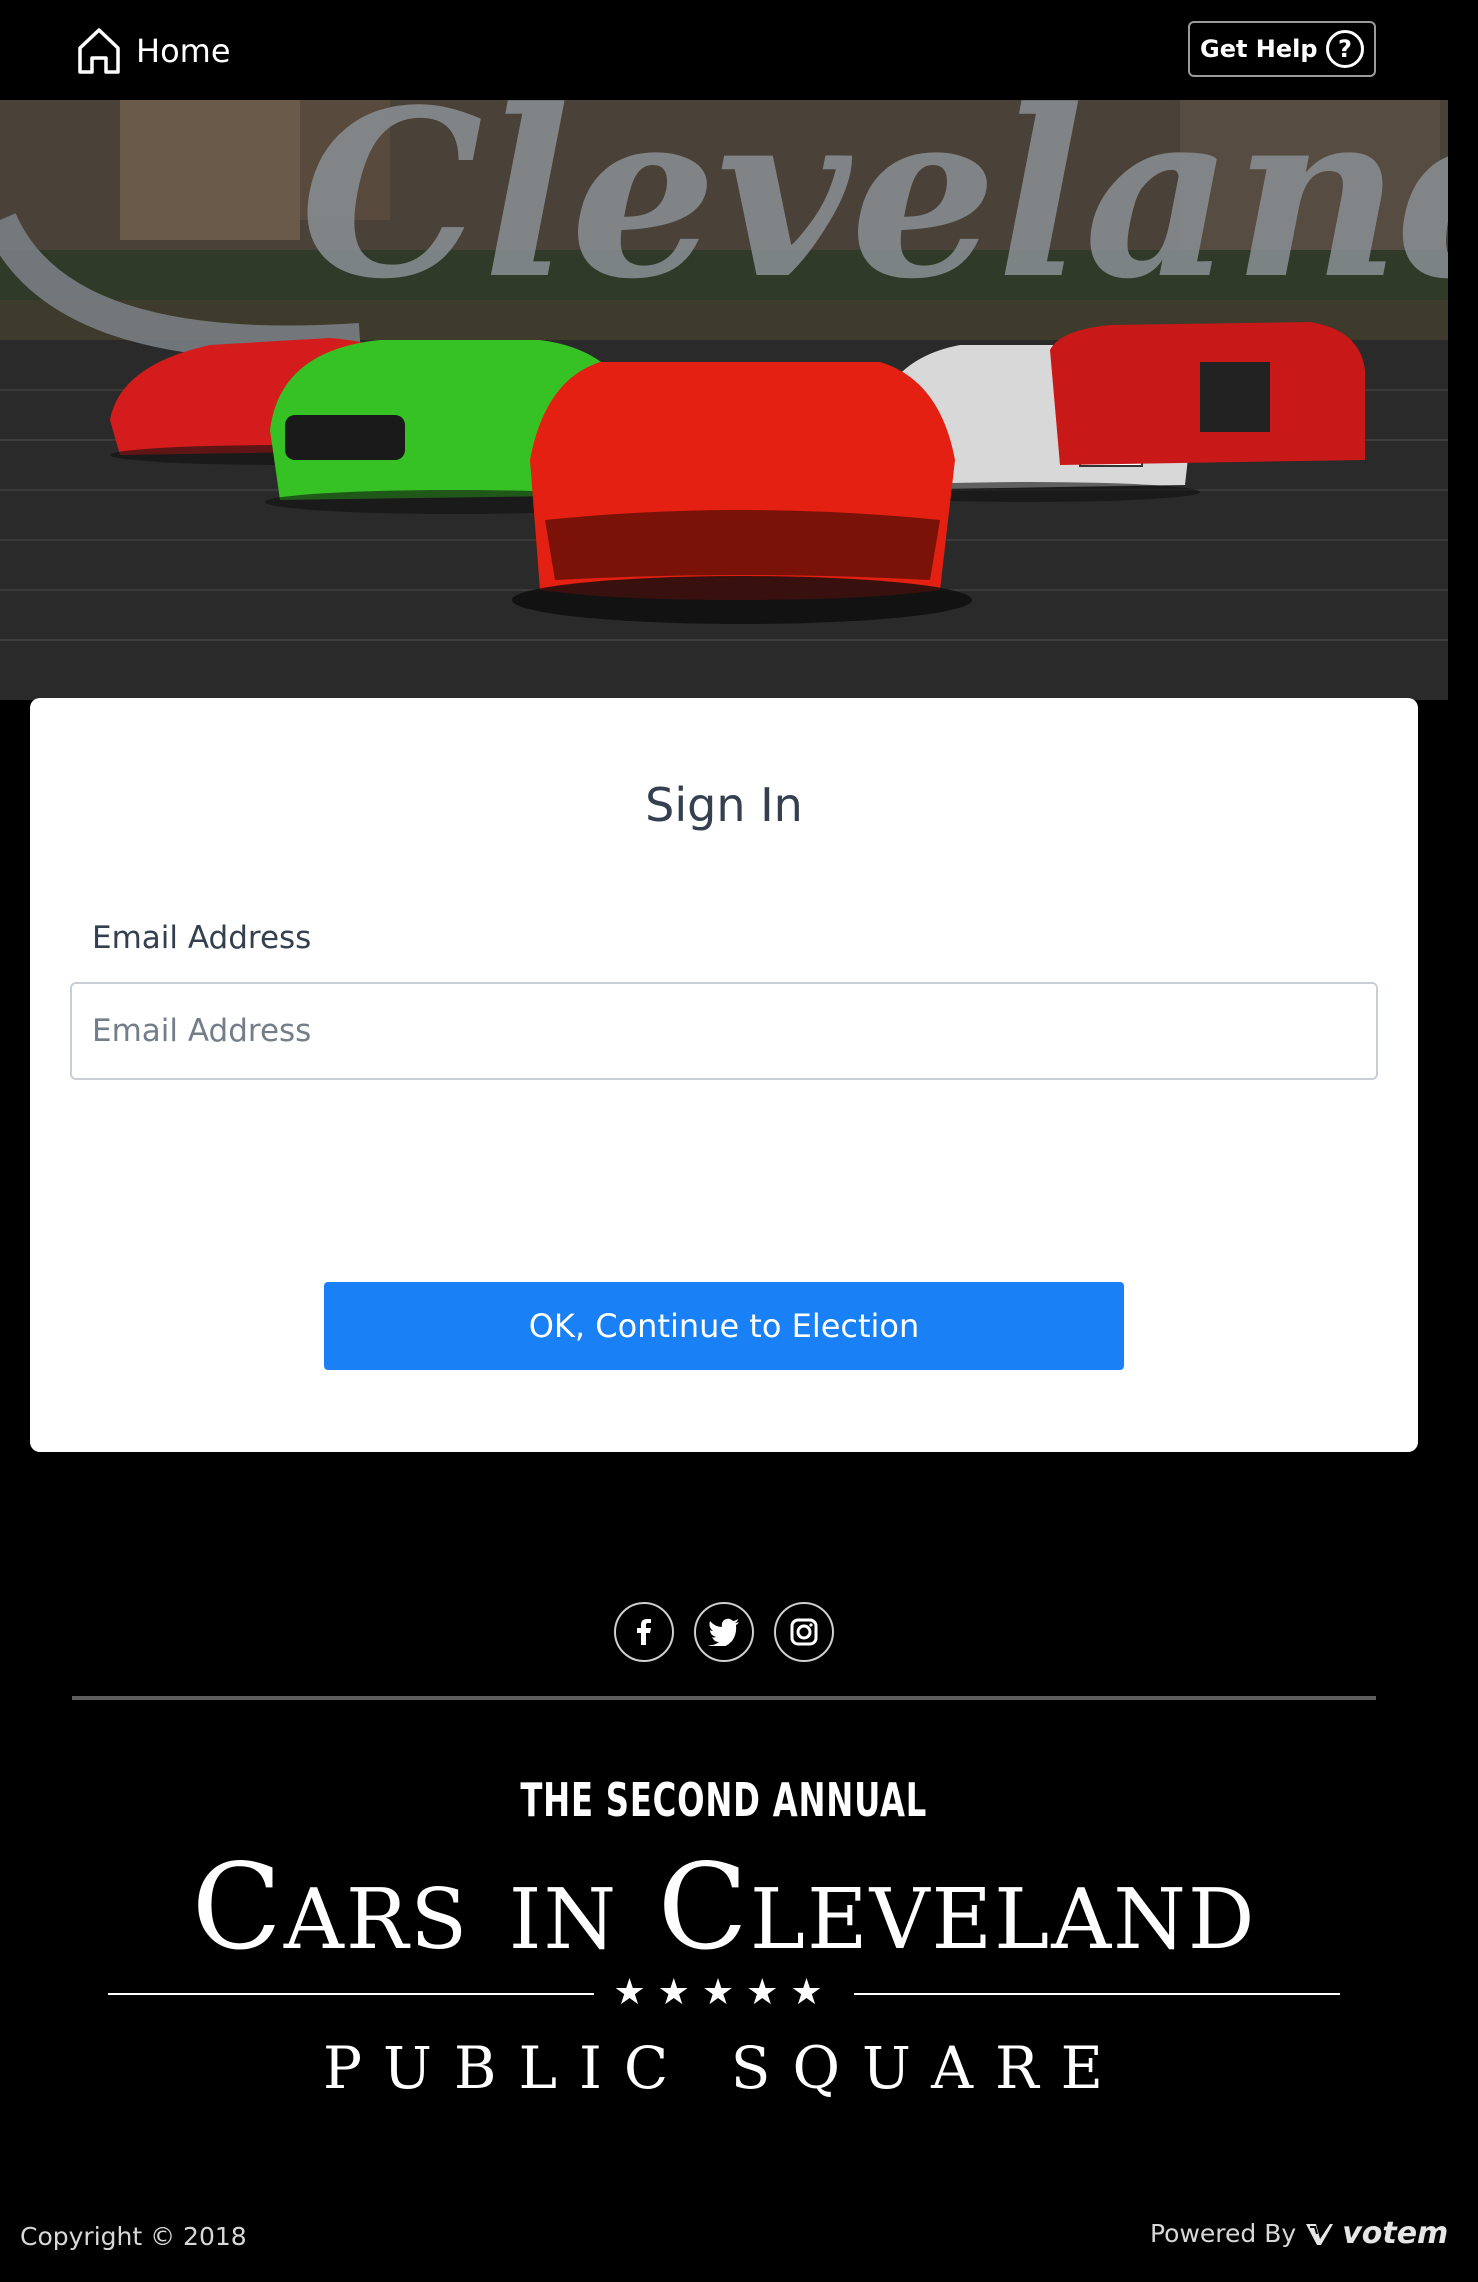 This screenshot has width=1478, height=2282. I want to click on powered-by-label: Powered By, so click(1223, 2233).